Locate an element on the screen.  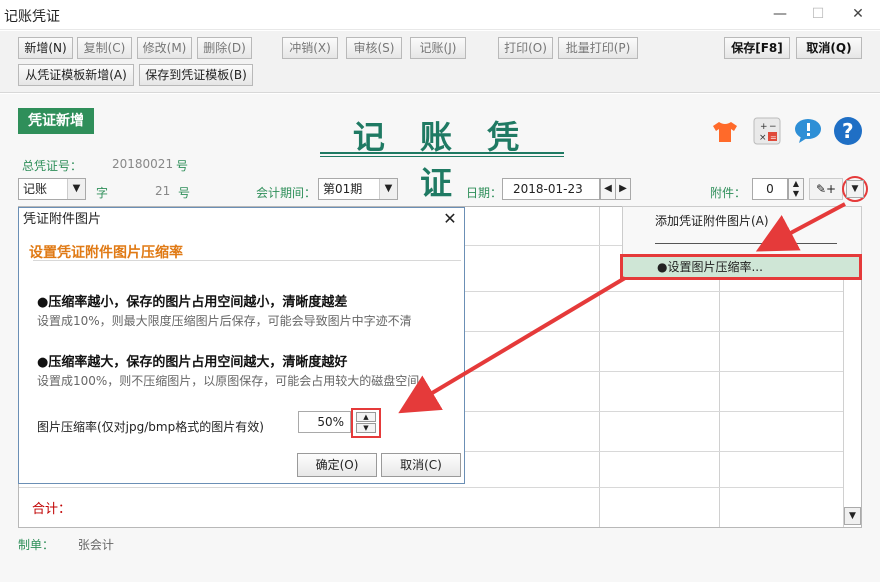
arrow-to-spinner is located at coordinates (512, 345).